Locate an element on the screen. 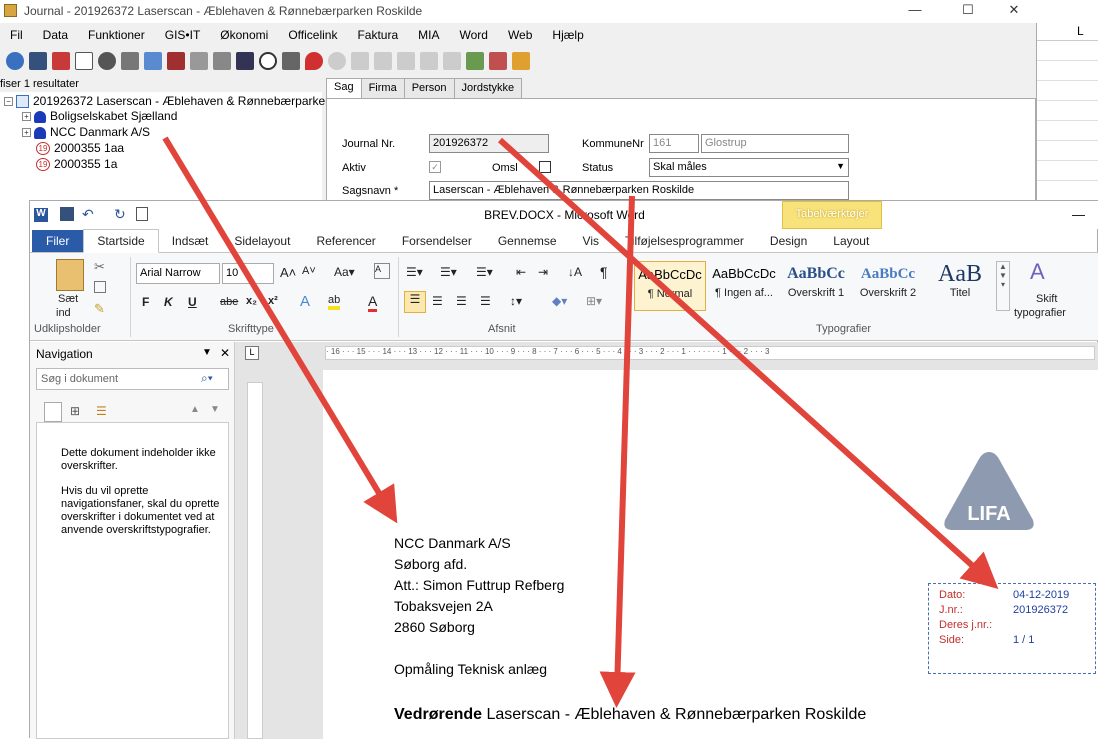  copy-icon is located at coordinates (100, 287).